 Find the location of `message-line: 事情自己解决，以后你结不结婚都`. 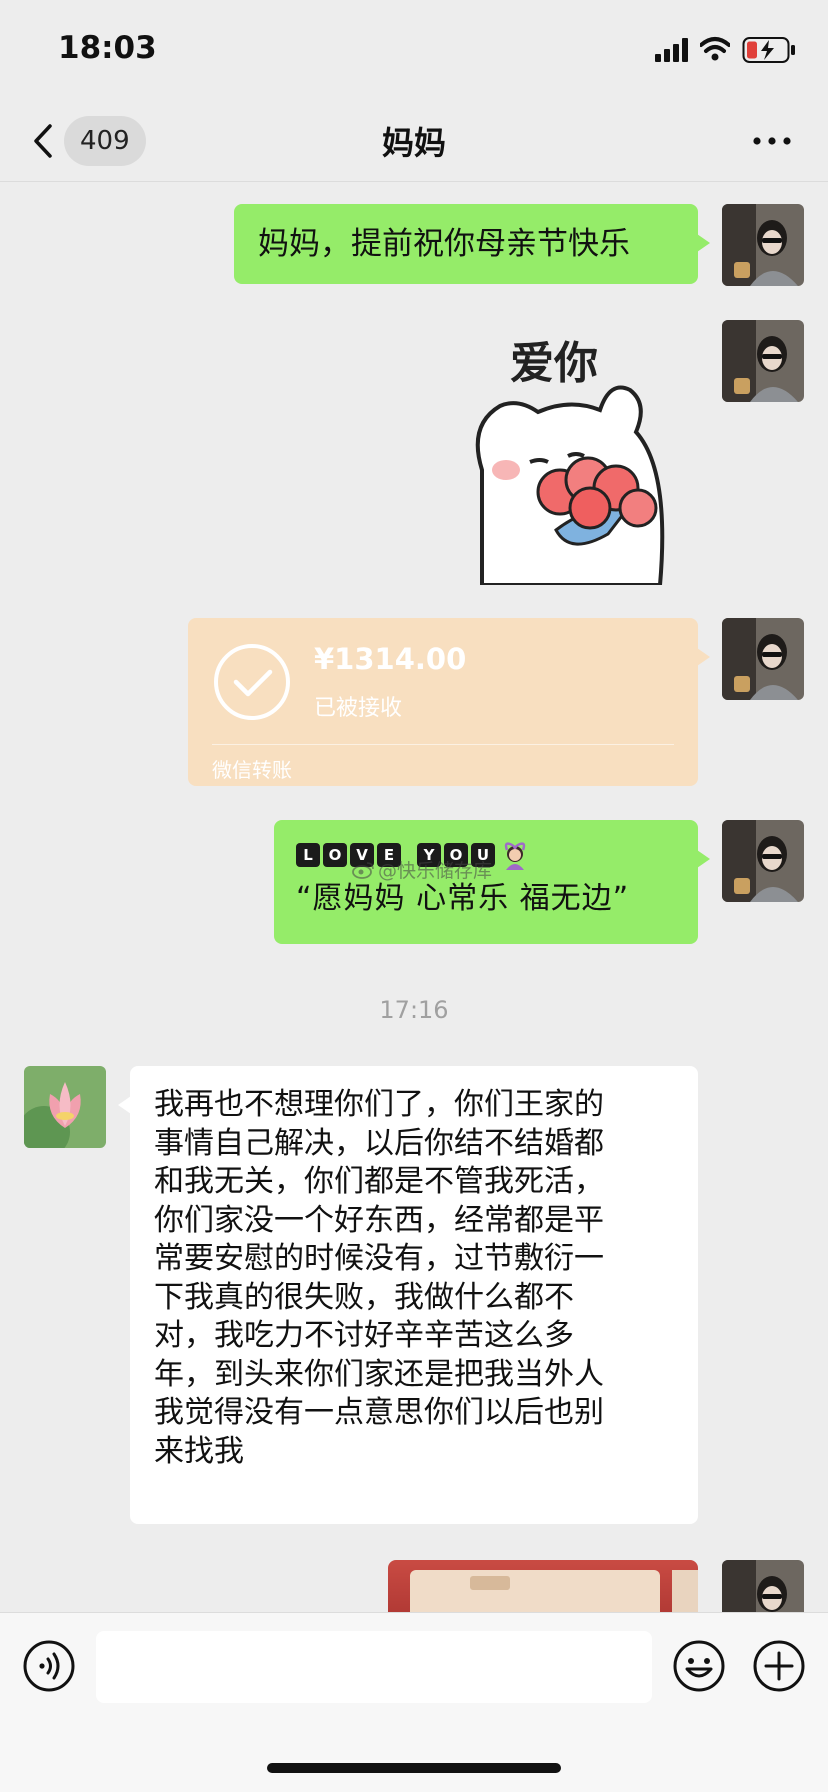

message-line: 事情自己解决，以后你结不结婚都 is located at coordinates (379, 1143).